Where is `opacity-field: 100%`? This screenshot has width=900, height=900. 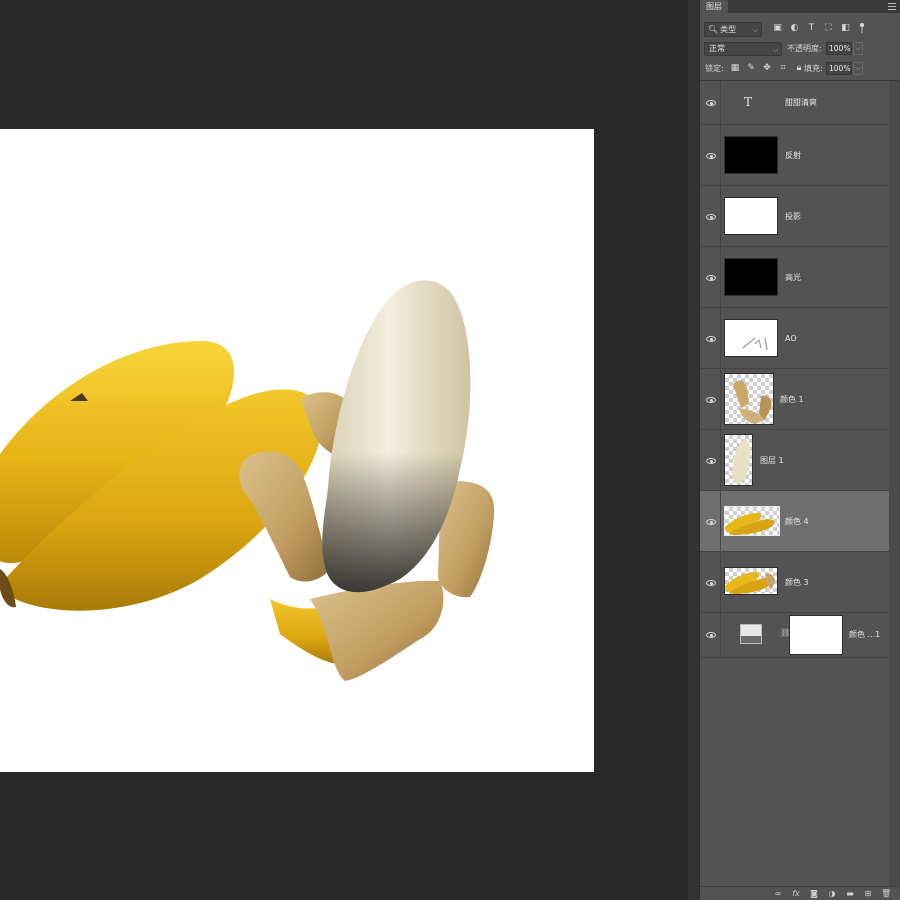
opacity-field: 100% is located at coordinates (839, 48).